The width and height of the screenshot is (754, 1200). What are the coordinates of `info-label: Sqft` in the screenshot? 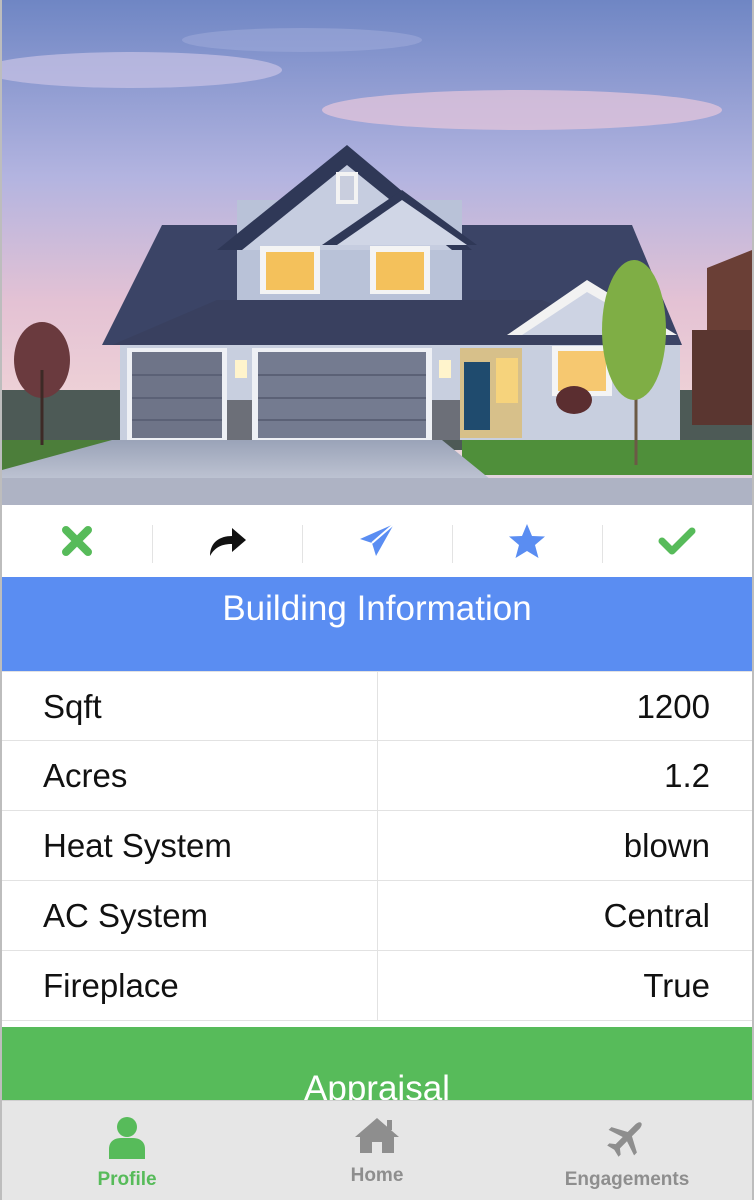 It's located at (190, 706).